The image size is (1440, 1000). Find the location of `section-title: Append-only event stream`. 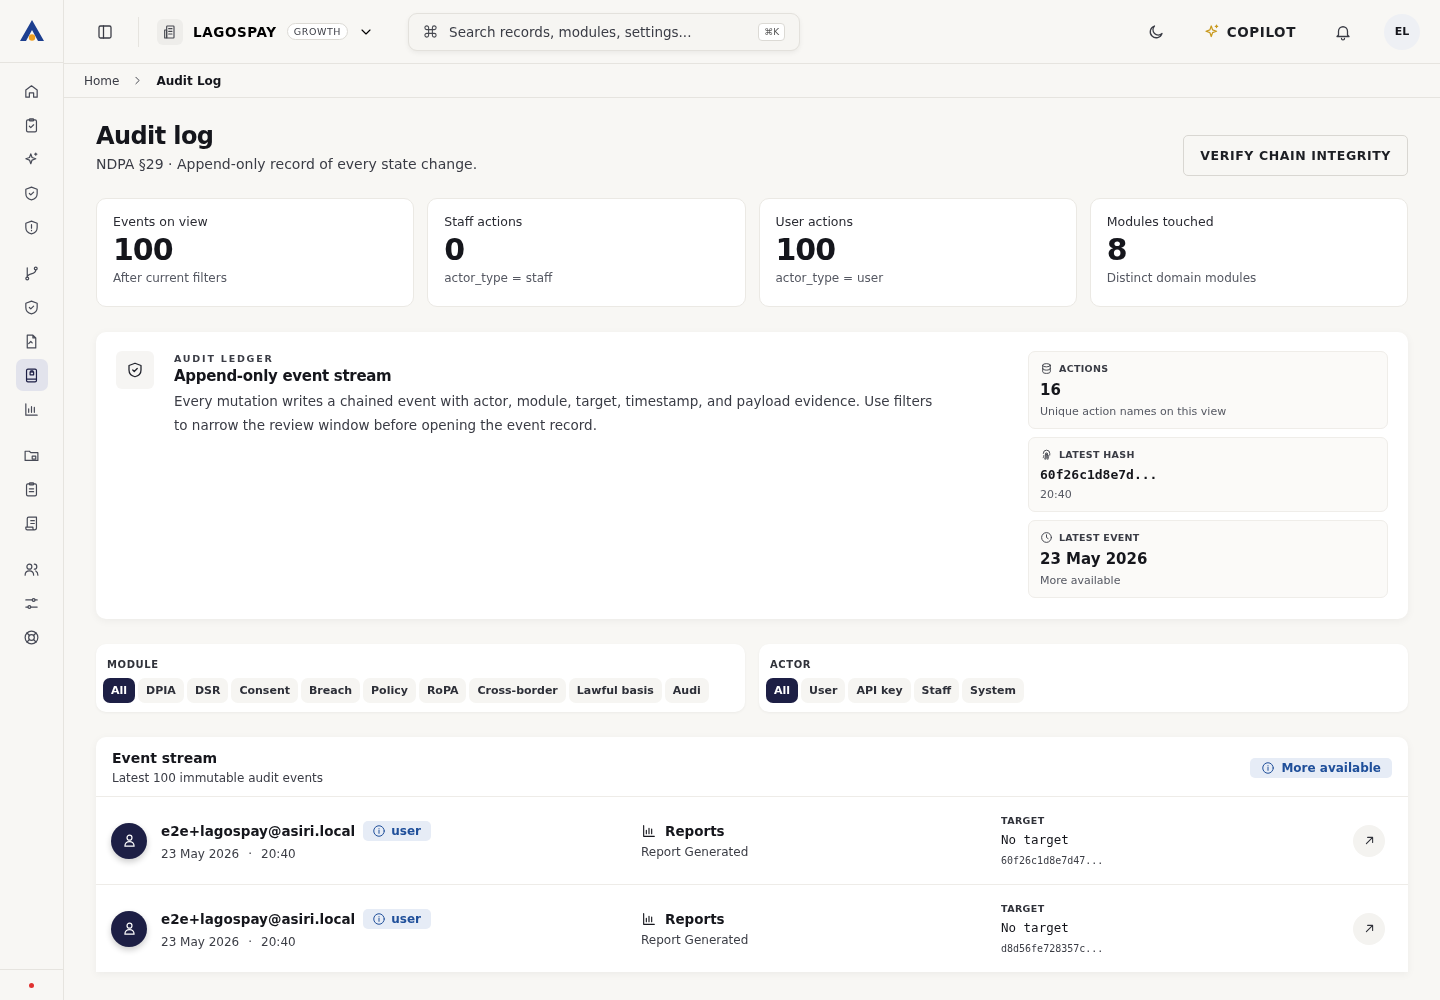

section-title: Append-only event stream is located at coordinates (283, 376).